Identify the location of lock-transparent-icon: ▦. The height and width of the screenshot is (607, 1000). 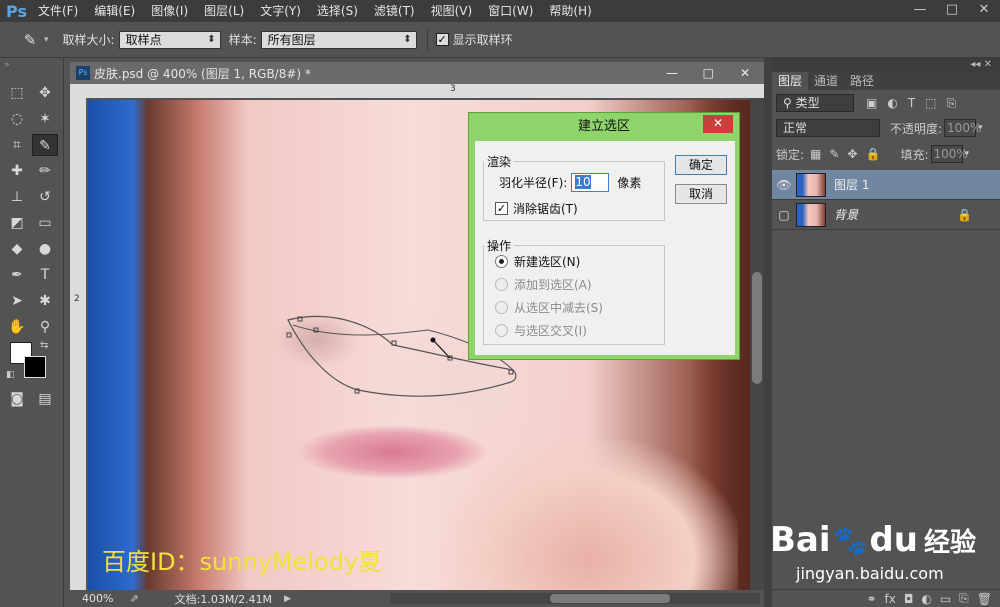
(815, 154).